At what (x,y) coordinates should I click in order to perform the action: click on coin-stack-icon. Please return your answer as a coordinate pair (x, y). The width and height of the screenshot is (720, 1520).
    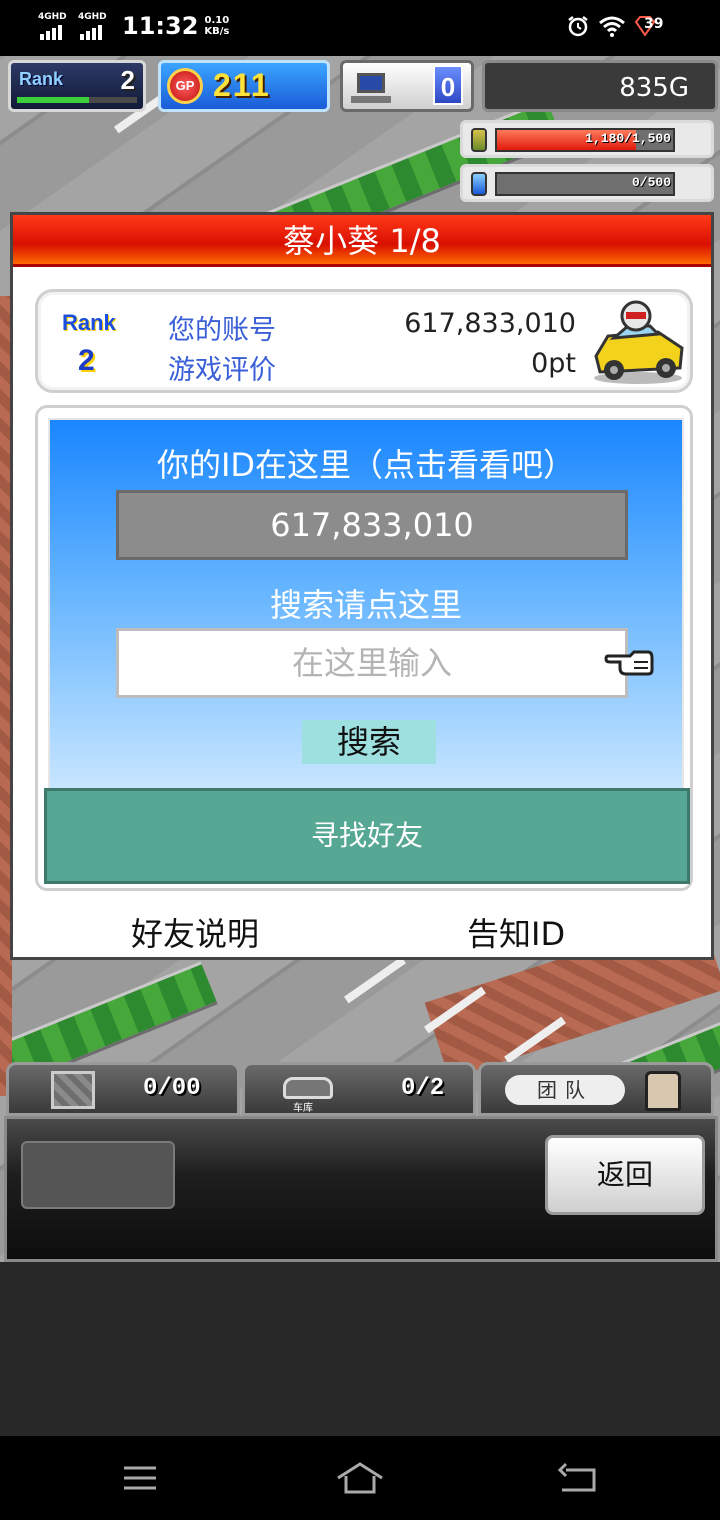
    Looking at the image, I should click on (479, 140).